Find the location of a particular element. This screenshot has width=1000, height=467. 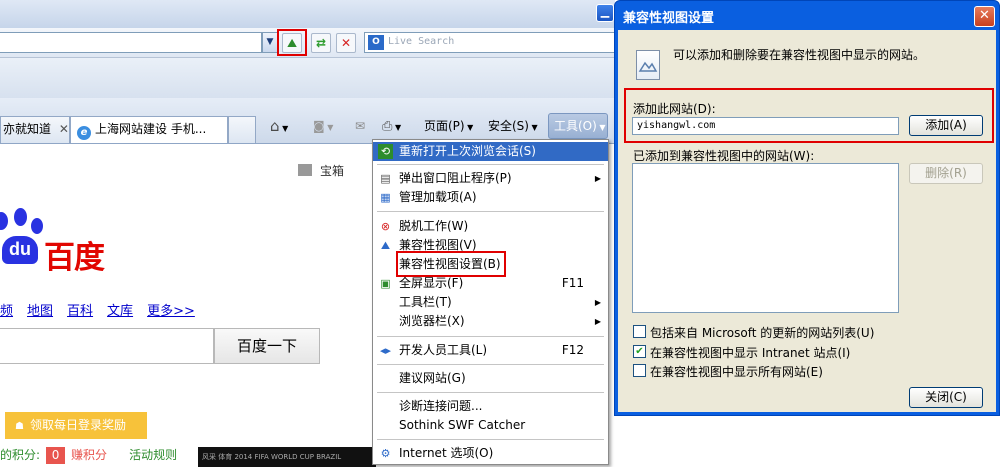

offline-icon: ⊗ is located at coordinates (385, 226).